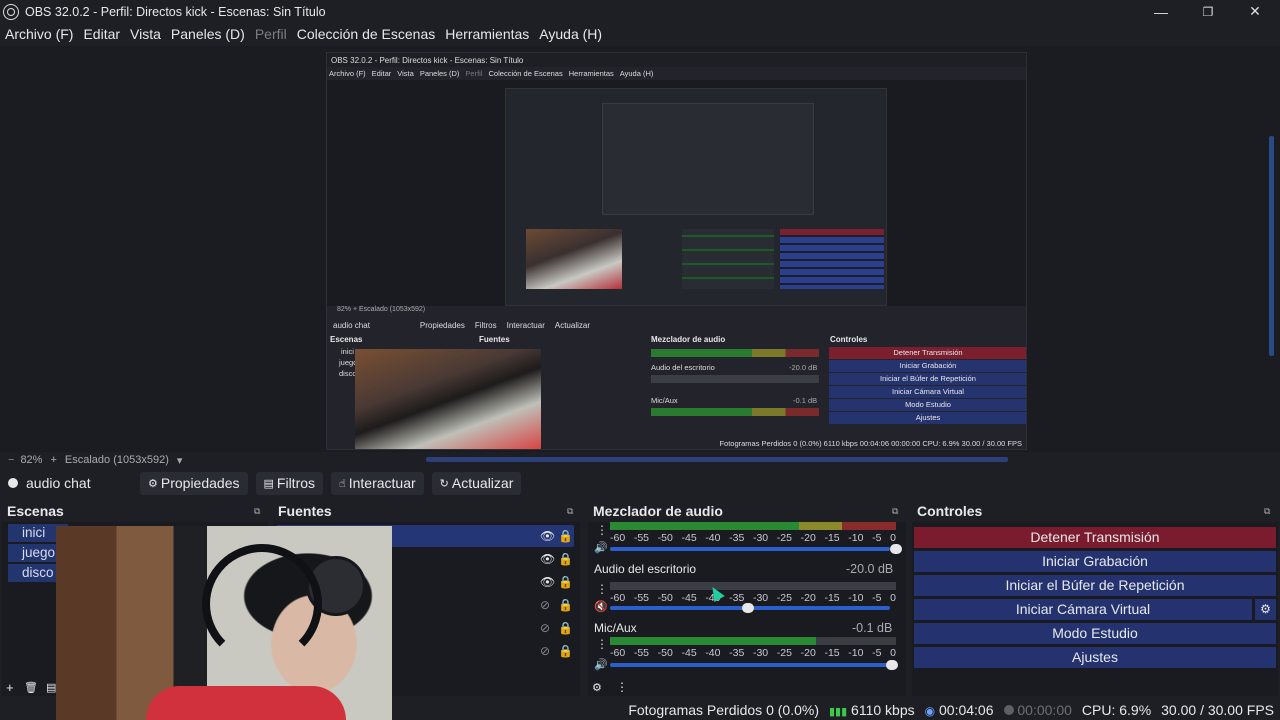  Describe the element at coordinates (271, 34) in the screenshot. I see `menu-perfil: Perfil` at that location.